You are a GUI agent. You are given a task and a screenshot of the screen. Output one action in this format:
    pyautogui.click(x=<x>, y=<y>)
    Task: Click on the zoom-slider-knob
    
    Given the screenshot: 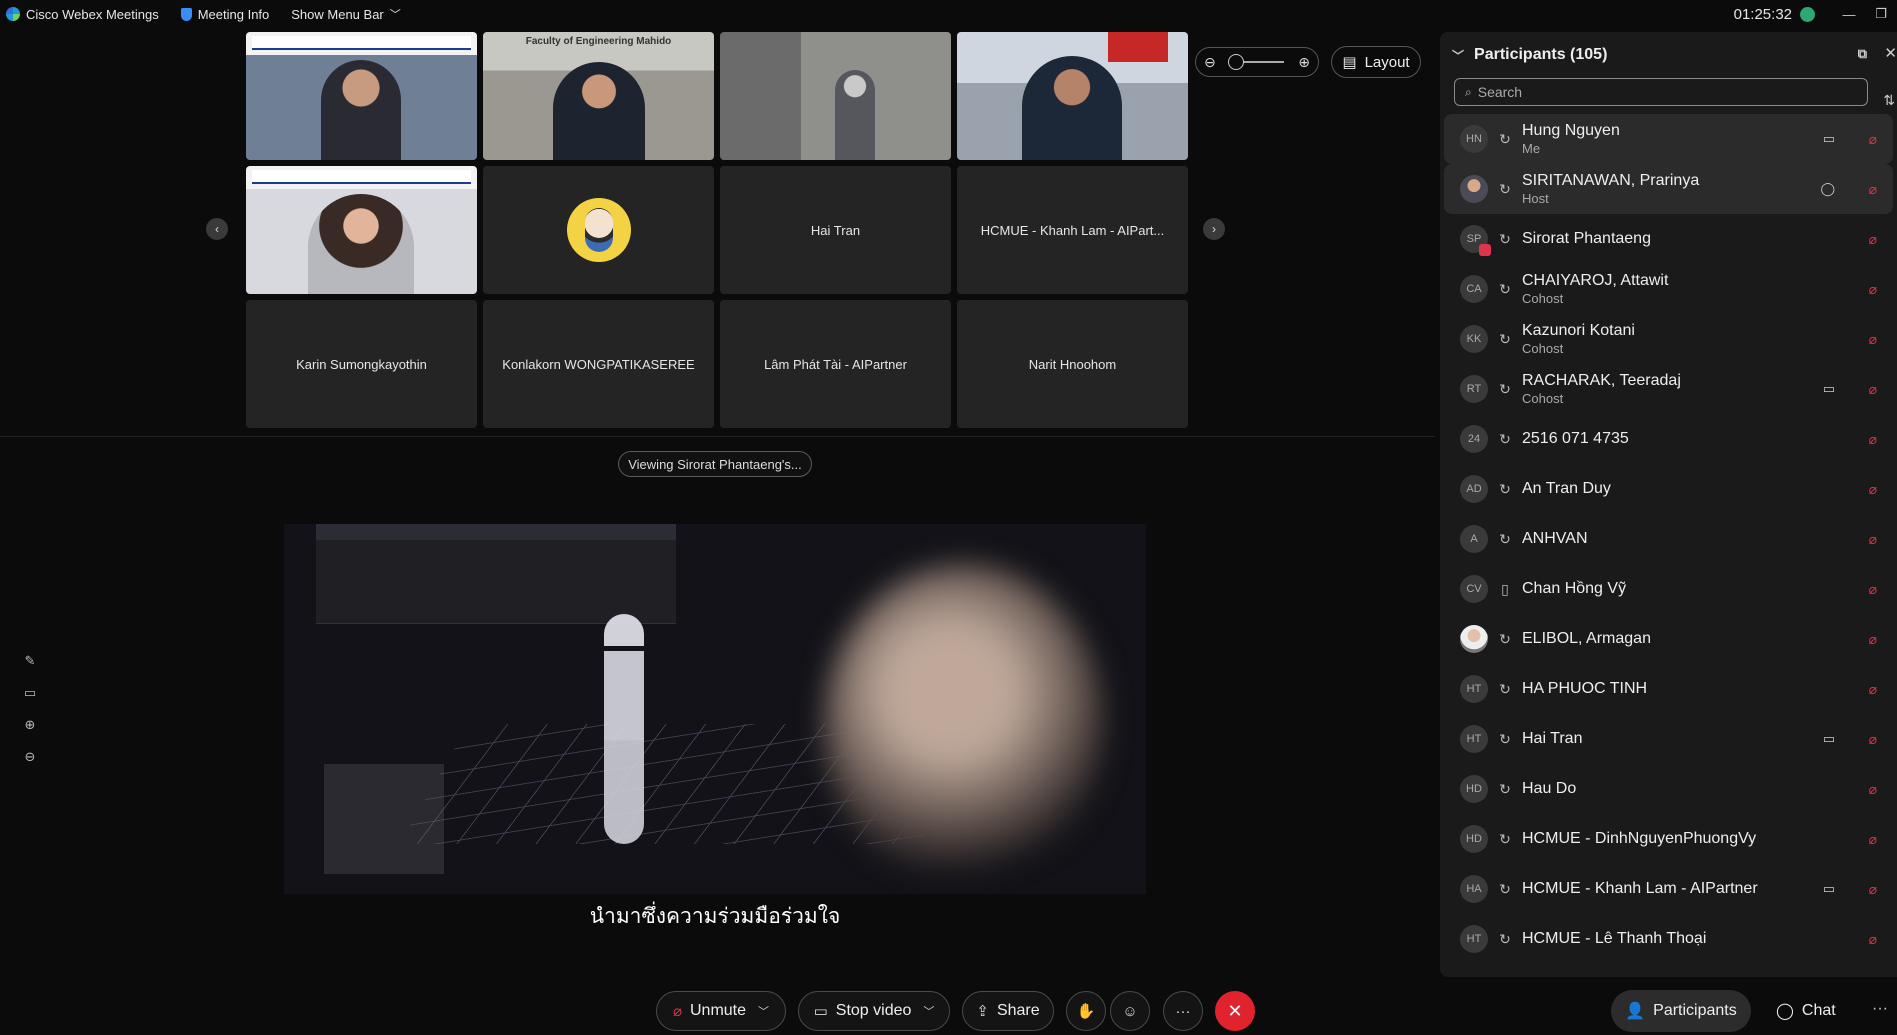 What is the action you would take?
    pyautogui.click(x=1236, y=62)
    